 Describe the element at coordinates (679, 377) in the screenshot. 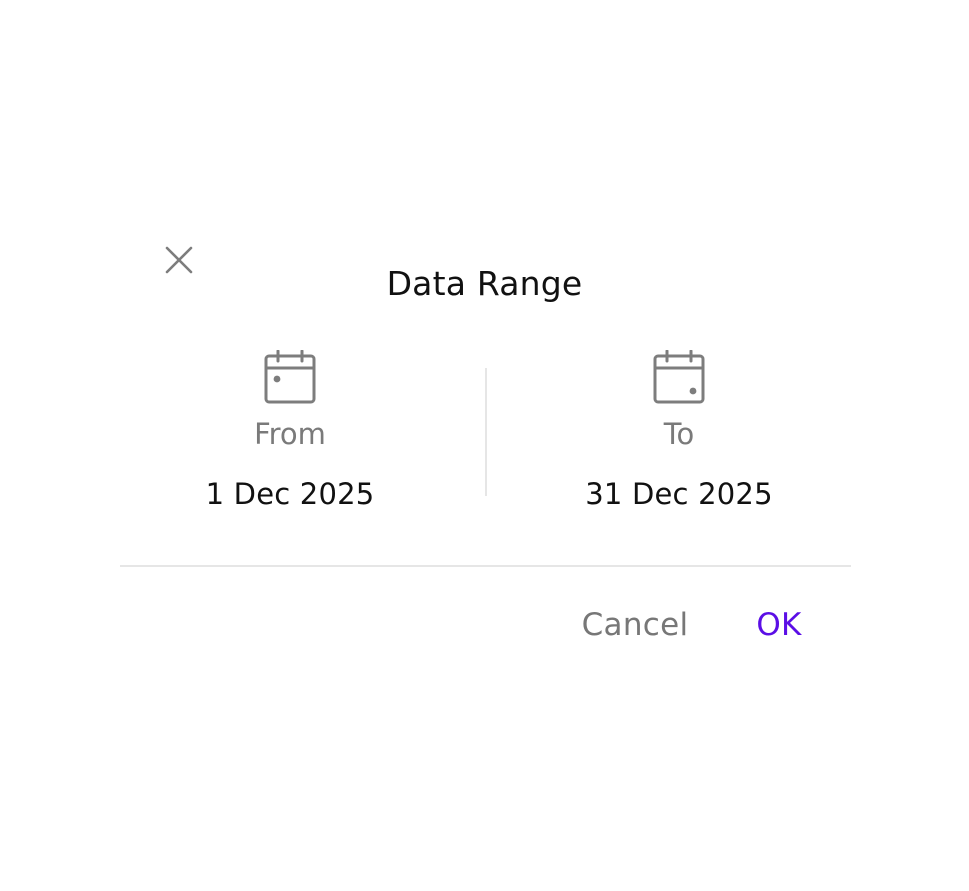

I see `calendar-end-icon` at that location.